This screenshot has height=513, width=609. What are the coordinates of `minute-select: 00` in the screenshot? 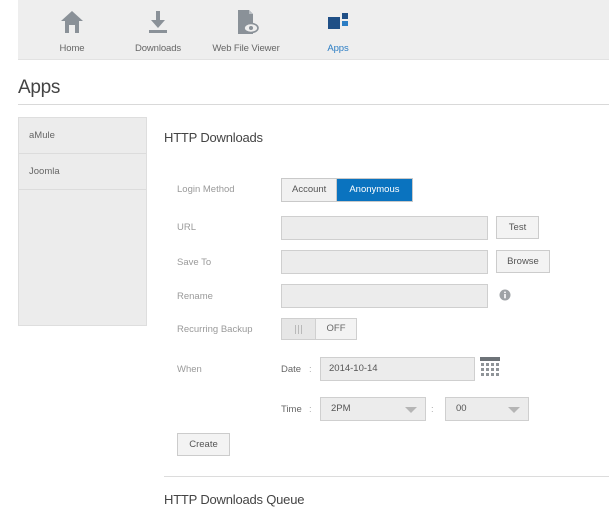 It's located at (487, 409).